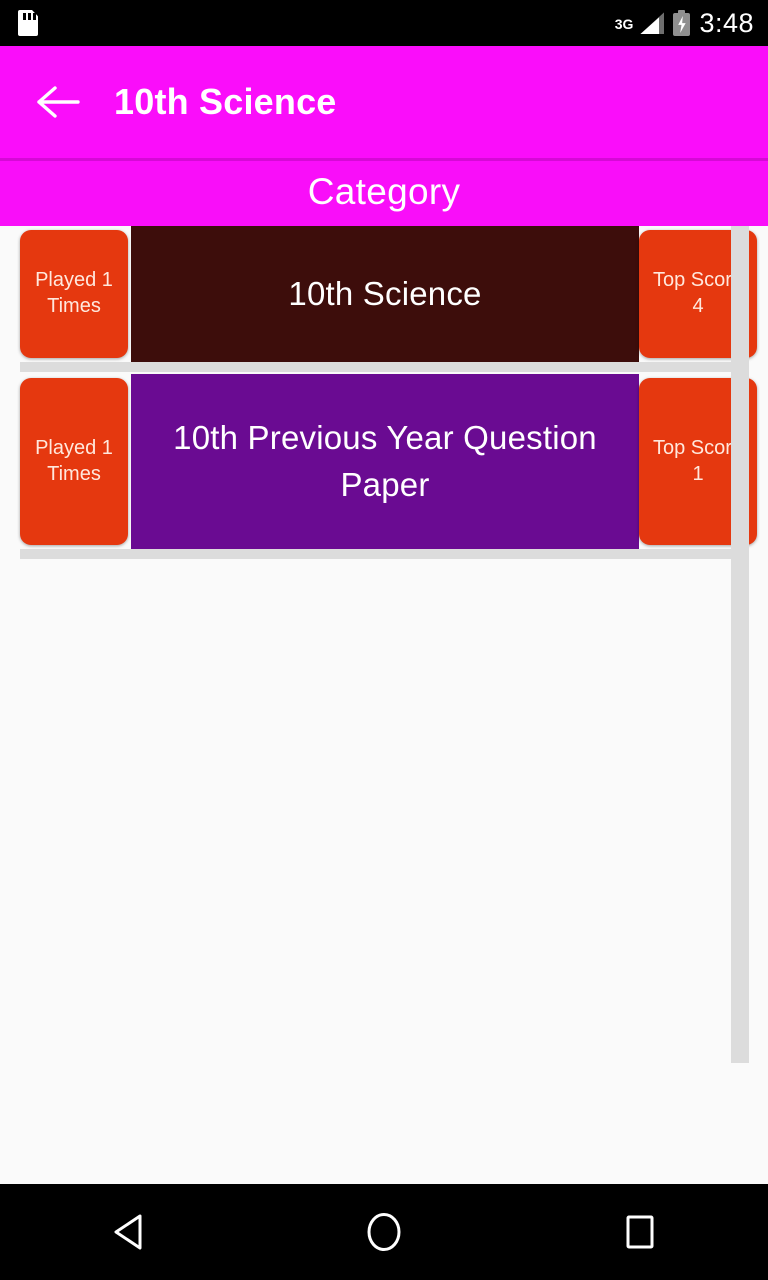 This screenshot has height=1280, width=768. Describe the element at coordinates (698, 473) in the screenshot. I see `top-score-value: 1` at that location.